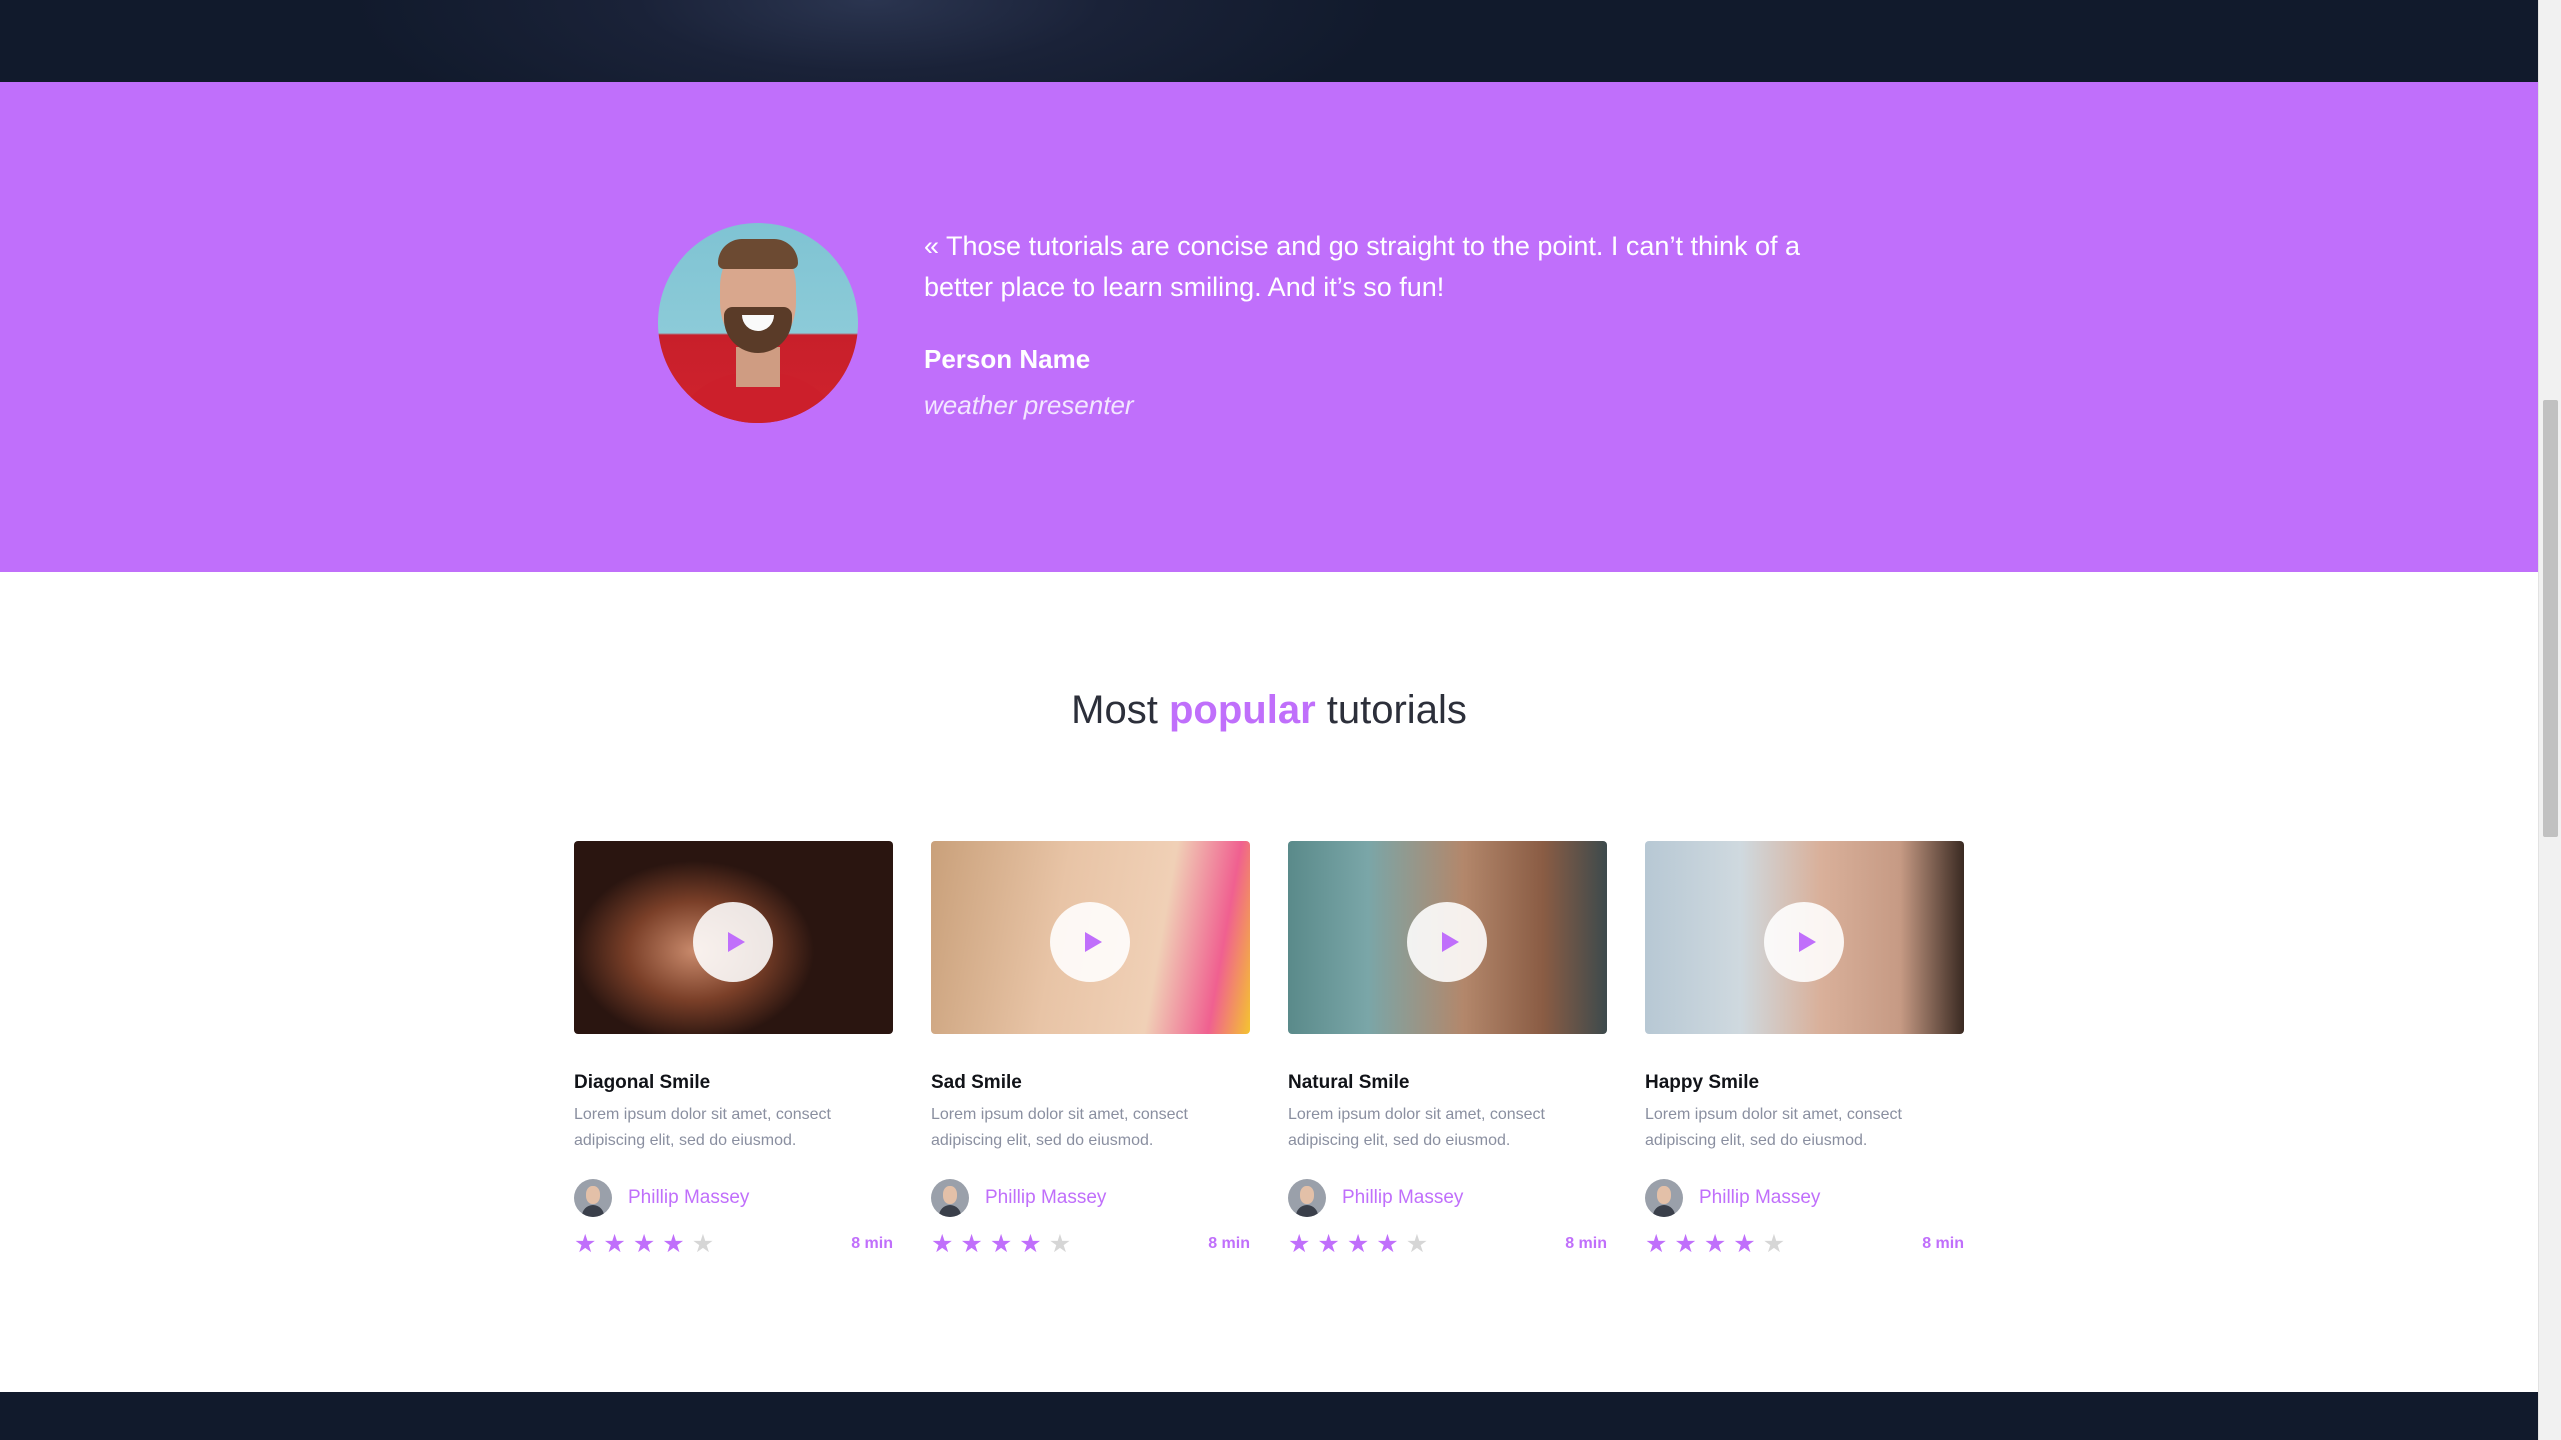 Image resolution: width=2561 pixels, height=1440 pixels. I want to click on section-title: Most popular tutorials, so click(1269, 710).